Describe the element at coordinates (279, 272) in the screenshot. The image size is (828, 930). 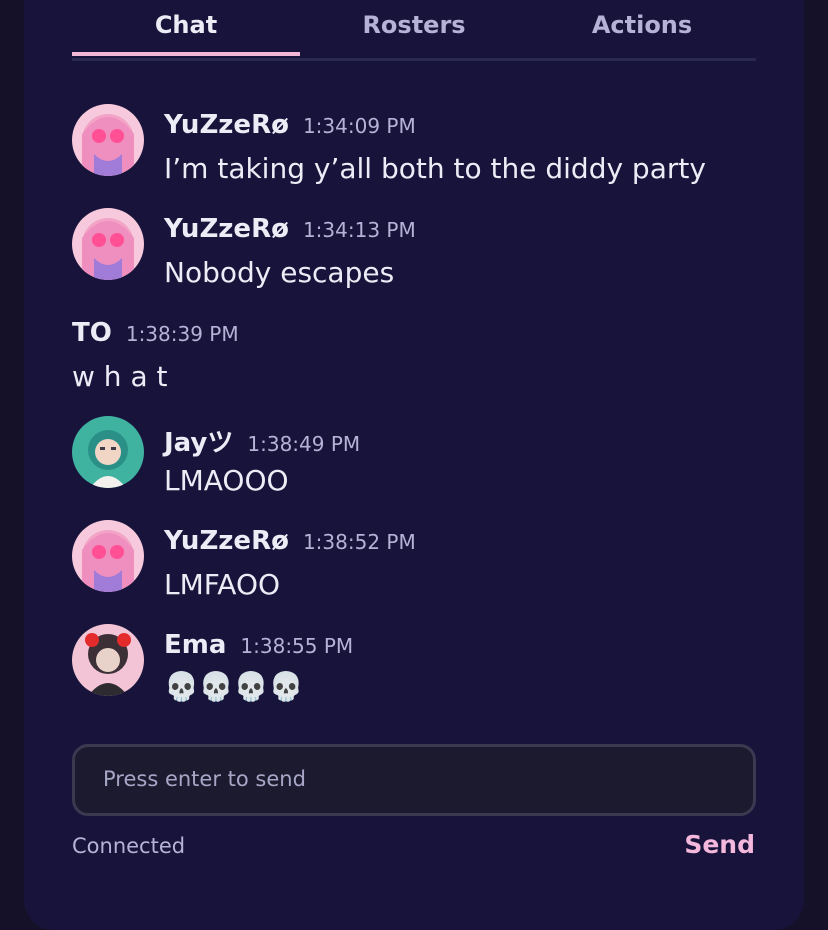
I see `message-text: Nobody escapes` at that location.